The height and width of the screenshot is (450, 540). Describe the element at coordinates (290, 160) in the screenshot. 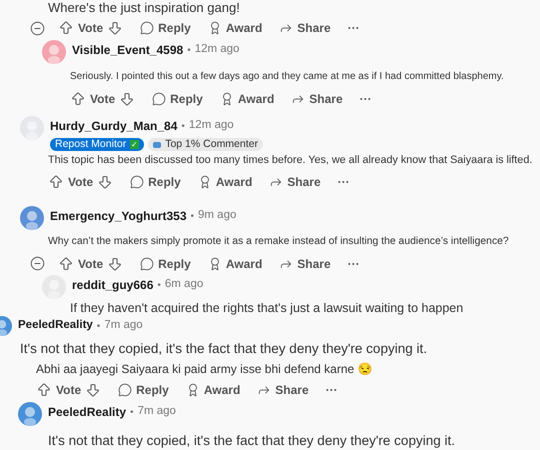

I see `comment-text: This topic has been discussed too many times before. Yes, we all already know that Saiyaara is lifted.` at that location.